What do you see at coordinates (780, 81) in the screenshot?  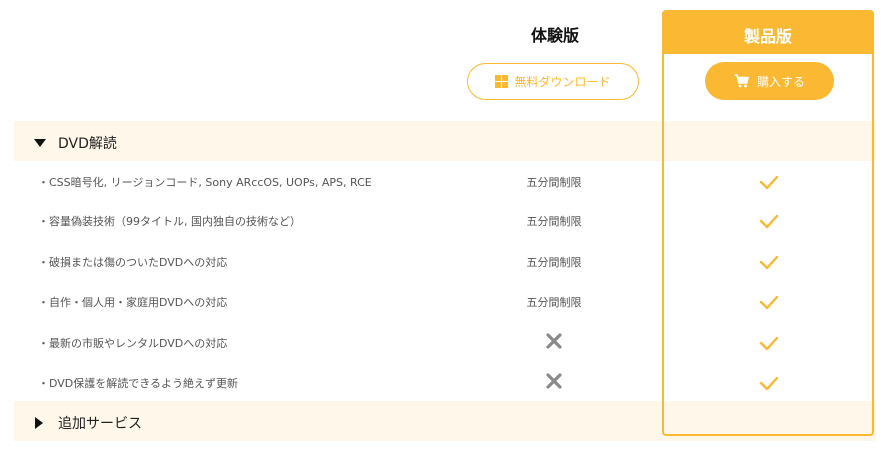 I see `buy-label: 購入する` at bounding box center [780, 81].